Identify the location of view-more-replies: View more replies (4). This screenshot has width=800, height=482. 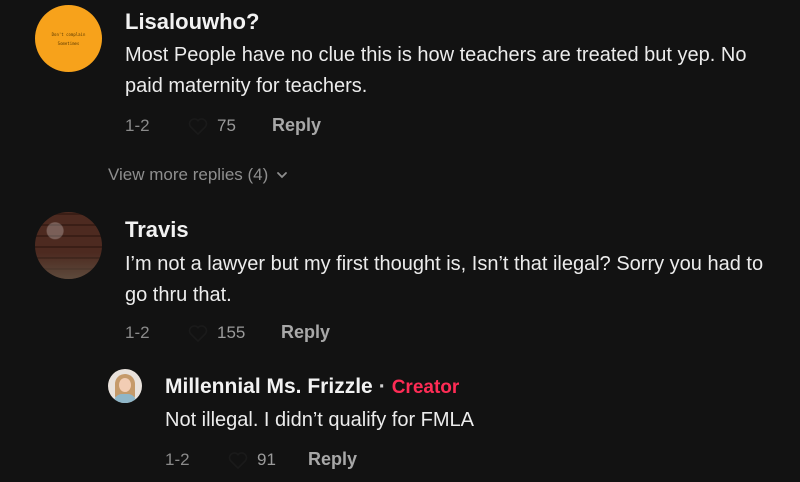
(198, 175).